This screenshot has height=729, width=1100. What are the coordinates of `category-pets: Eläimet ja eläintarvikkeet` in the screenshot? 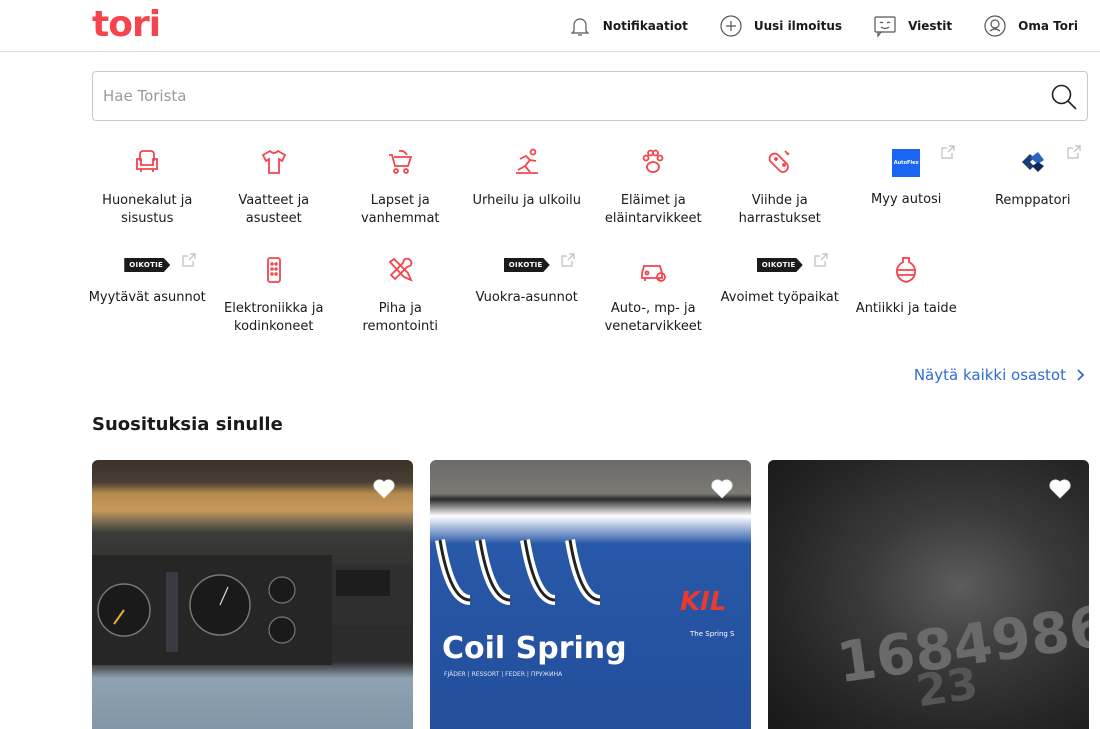 It's located at (653, 194).